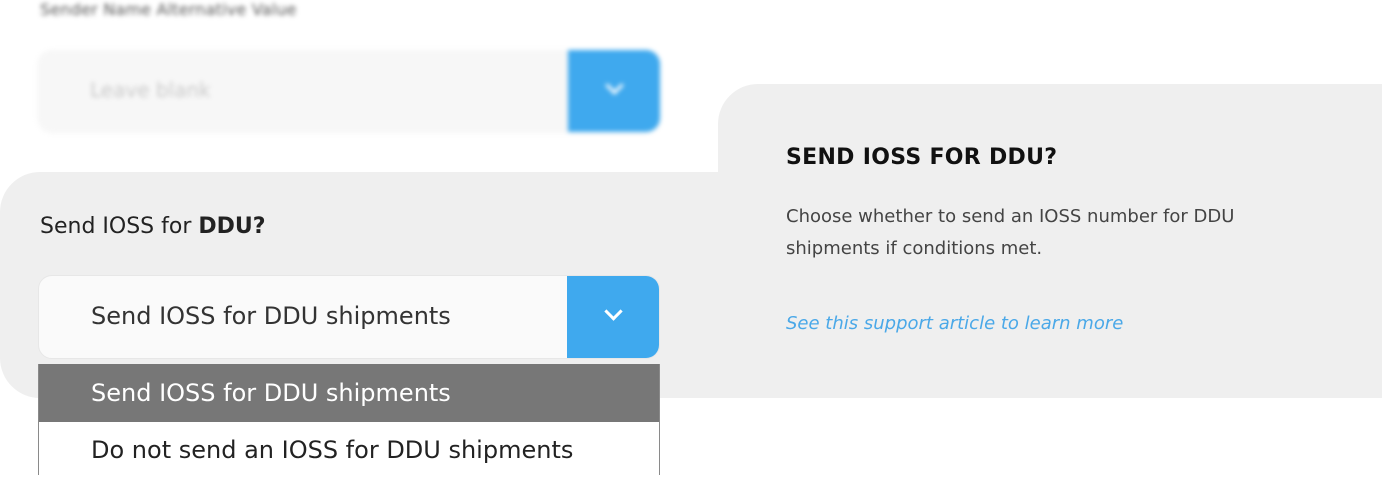 The height and width of the screenshot is (478, 1382). What do you see at coordinates (349, 450) in the screenshot?
I see `dropdown-option-do-not-send-ioss: Do not send an IOSS for DDU shipments` at bounding box center [349, 450].